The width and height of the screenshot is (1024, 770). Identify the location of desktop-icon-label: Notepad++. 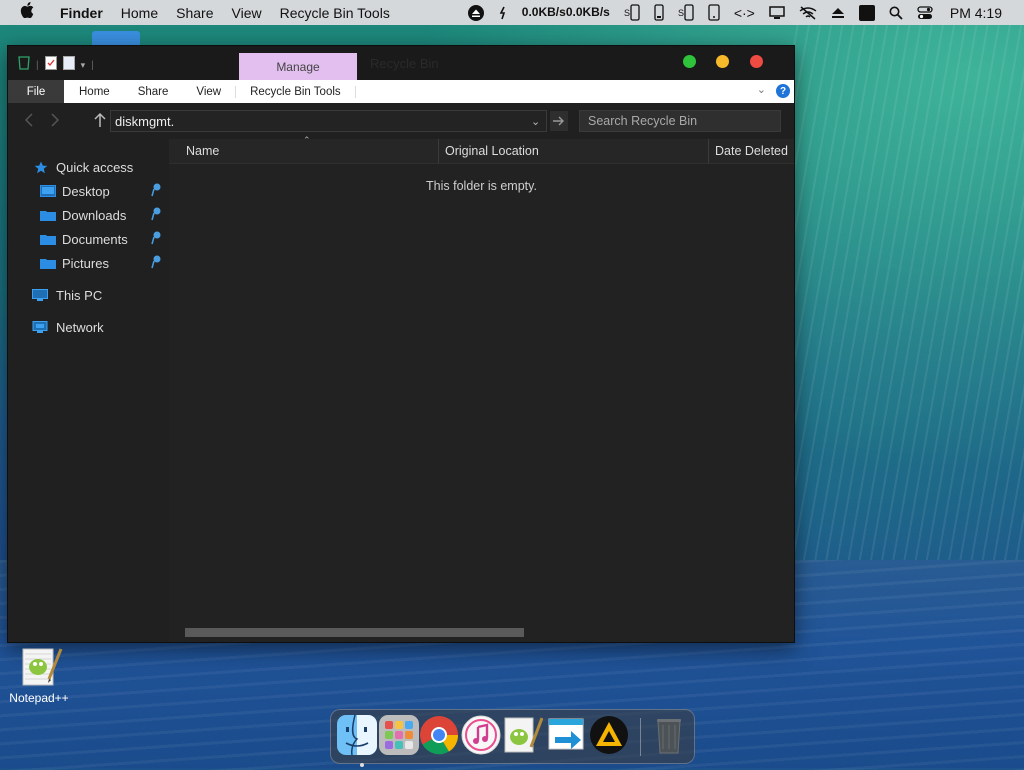
(39, 698).